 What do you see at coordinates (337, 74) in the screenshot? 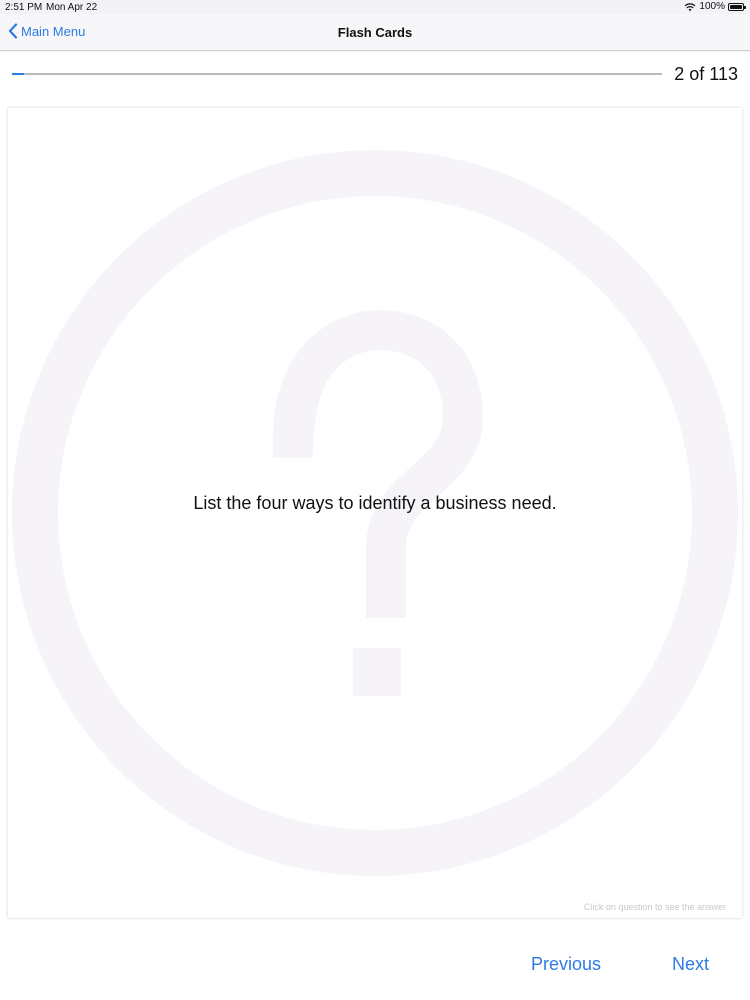
I see `progress-bar` at bounding box center [337, 74].